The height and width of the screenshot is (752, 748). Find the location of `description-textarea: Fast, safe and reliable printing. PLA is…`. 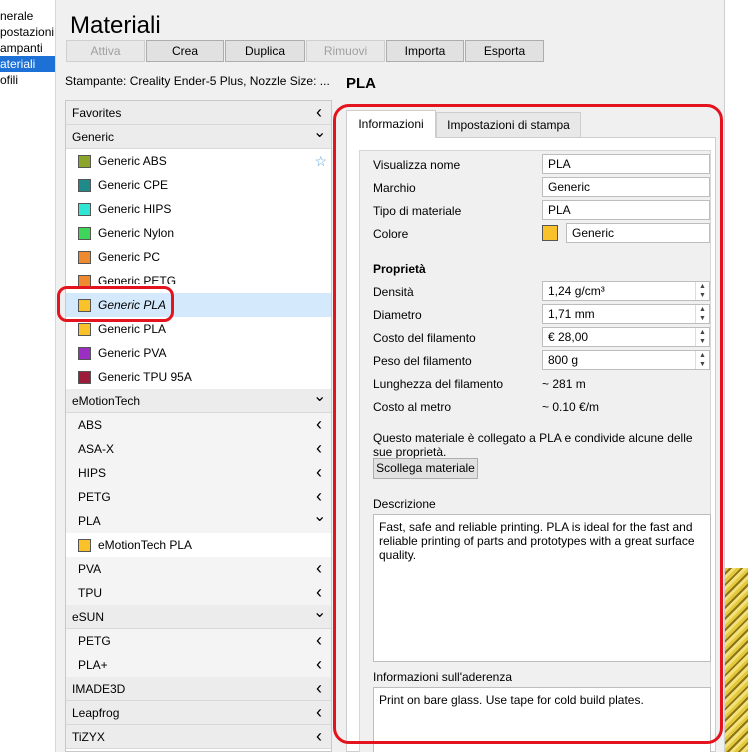

description-textarea: Fast, safe and reliable printing. PLA is… is located at coordinates (542, 588).